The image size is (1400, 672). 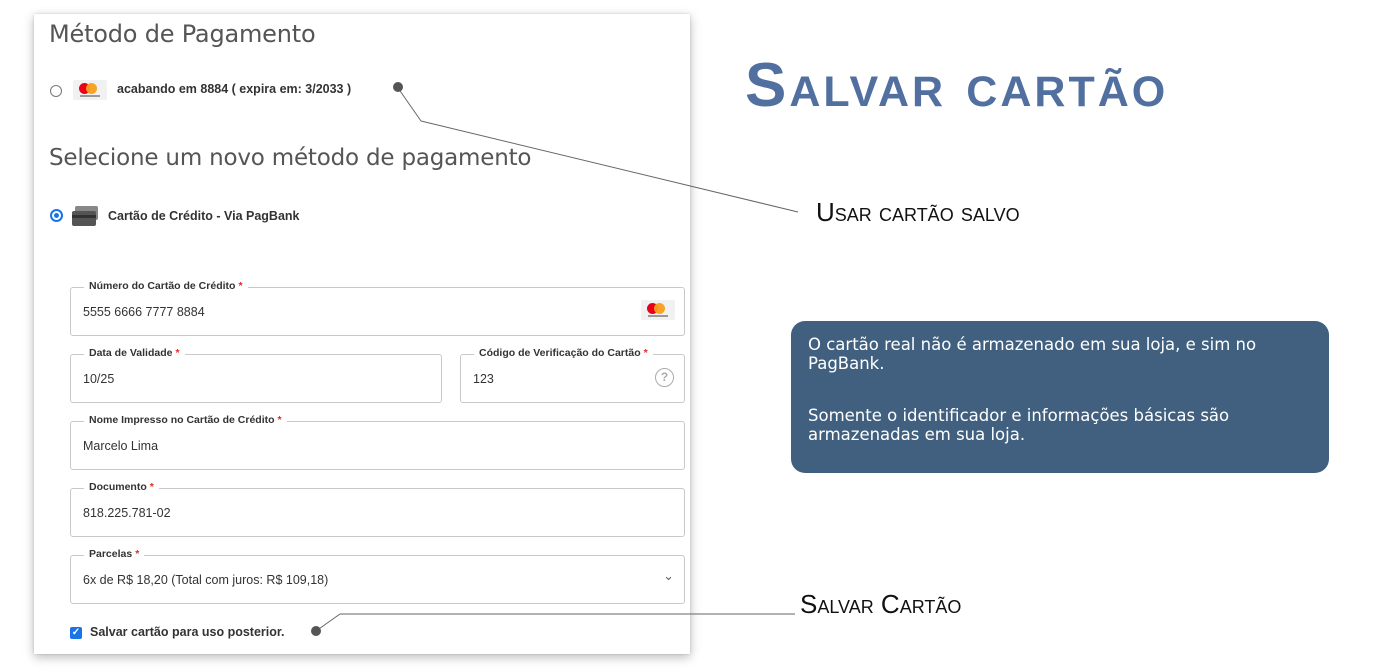 I want to click on saved-card-radio, so click(x=56, y=91).